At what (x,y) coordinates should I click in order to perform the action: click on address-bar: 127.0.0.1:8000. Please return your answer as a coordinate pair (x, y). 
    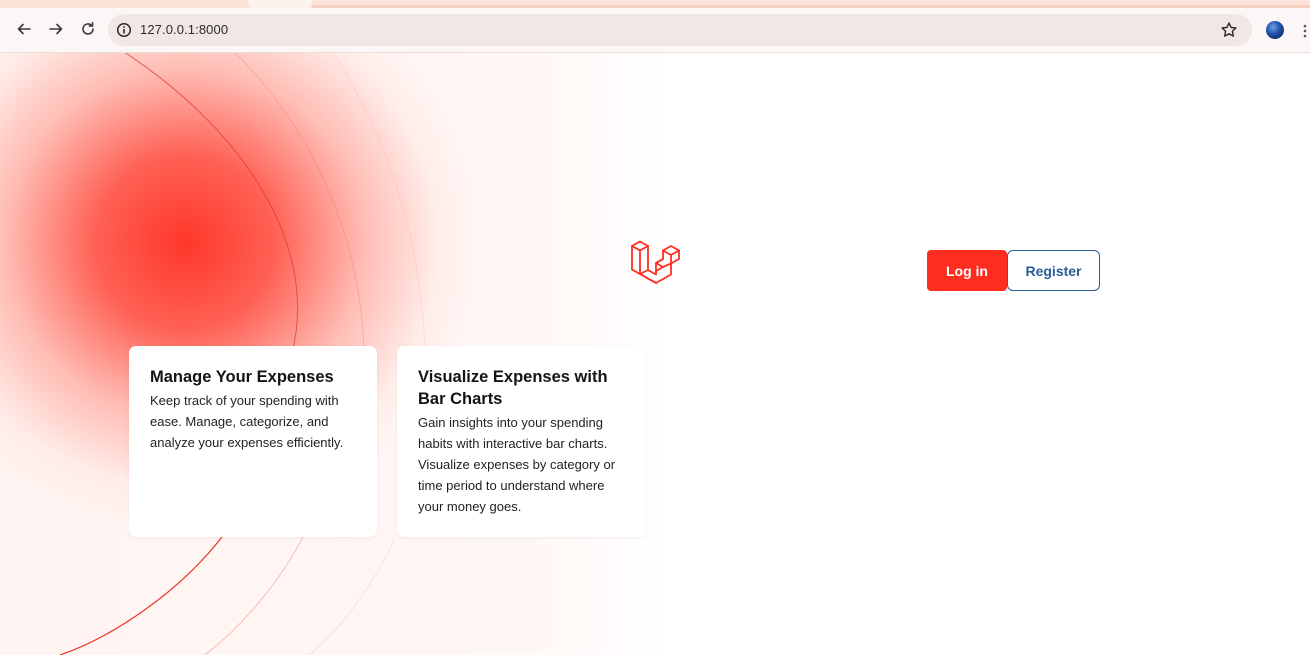
    Looking at the image, I should click on (680, 30).